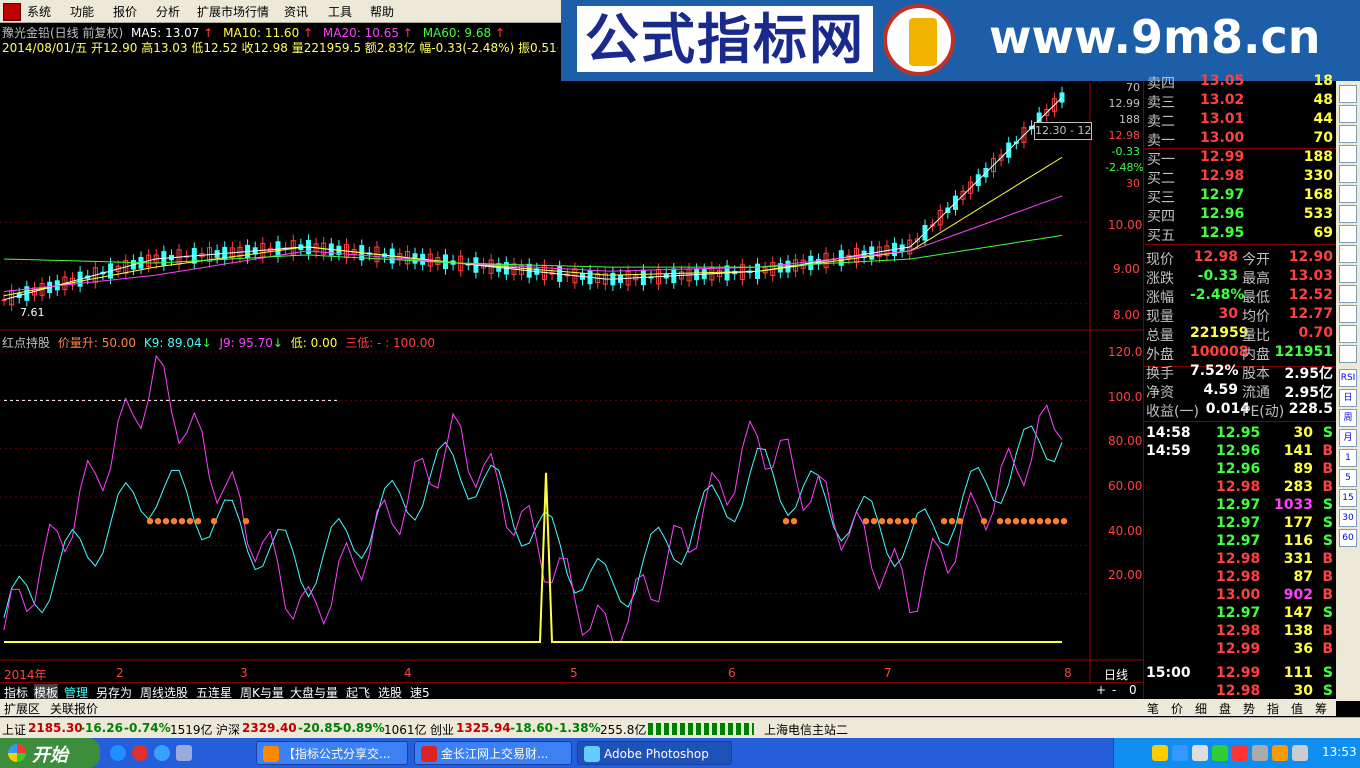  Describe the element at coordinates (577, 728) in the screenshot. I see `cy-percent: -1.38%` at that location.